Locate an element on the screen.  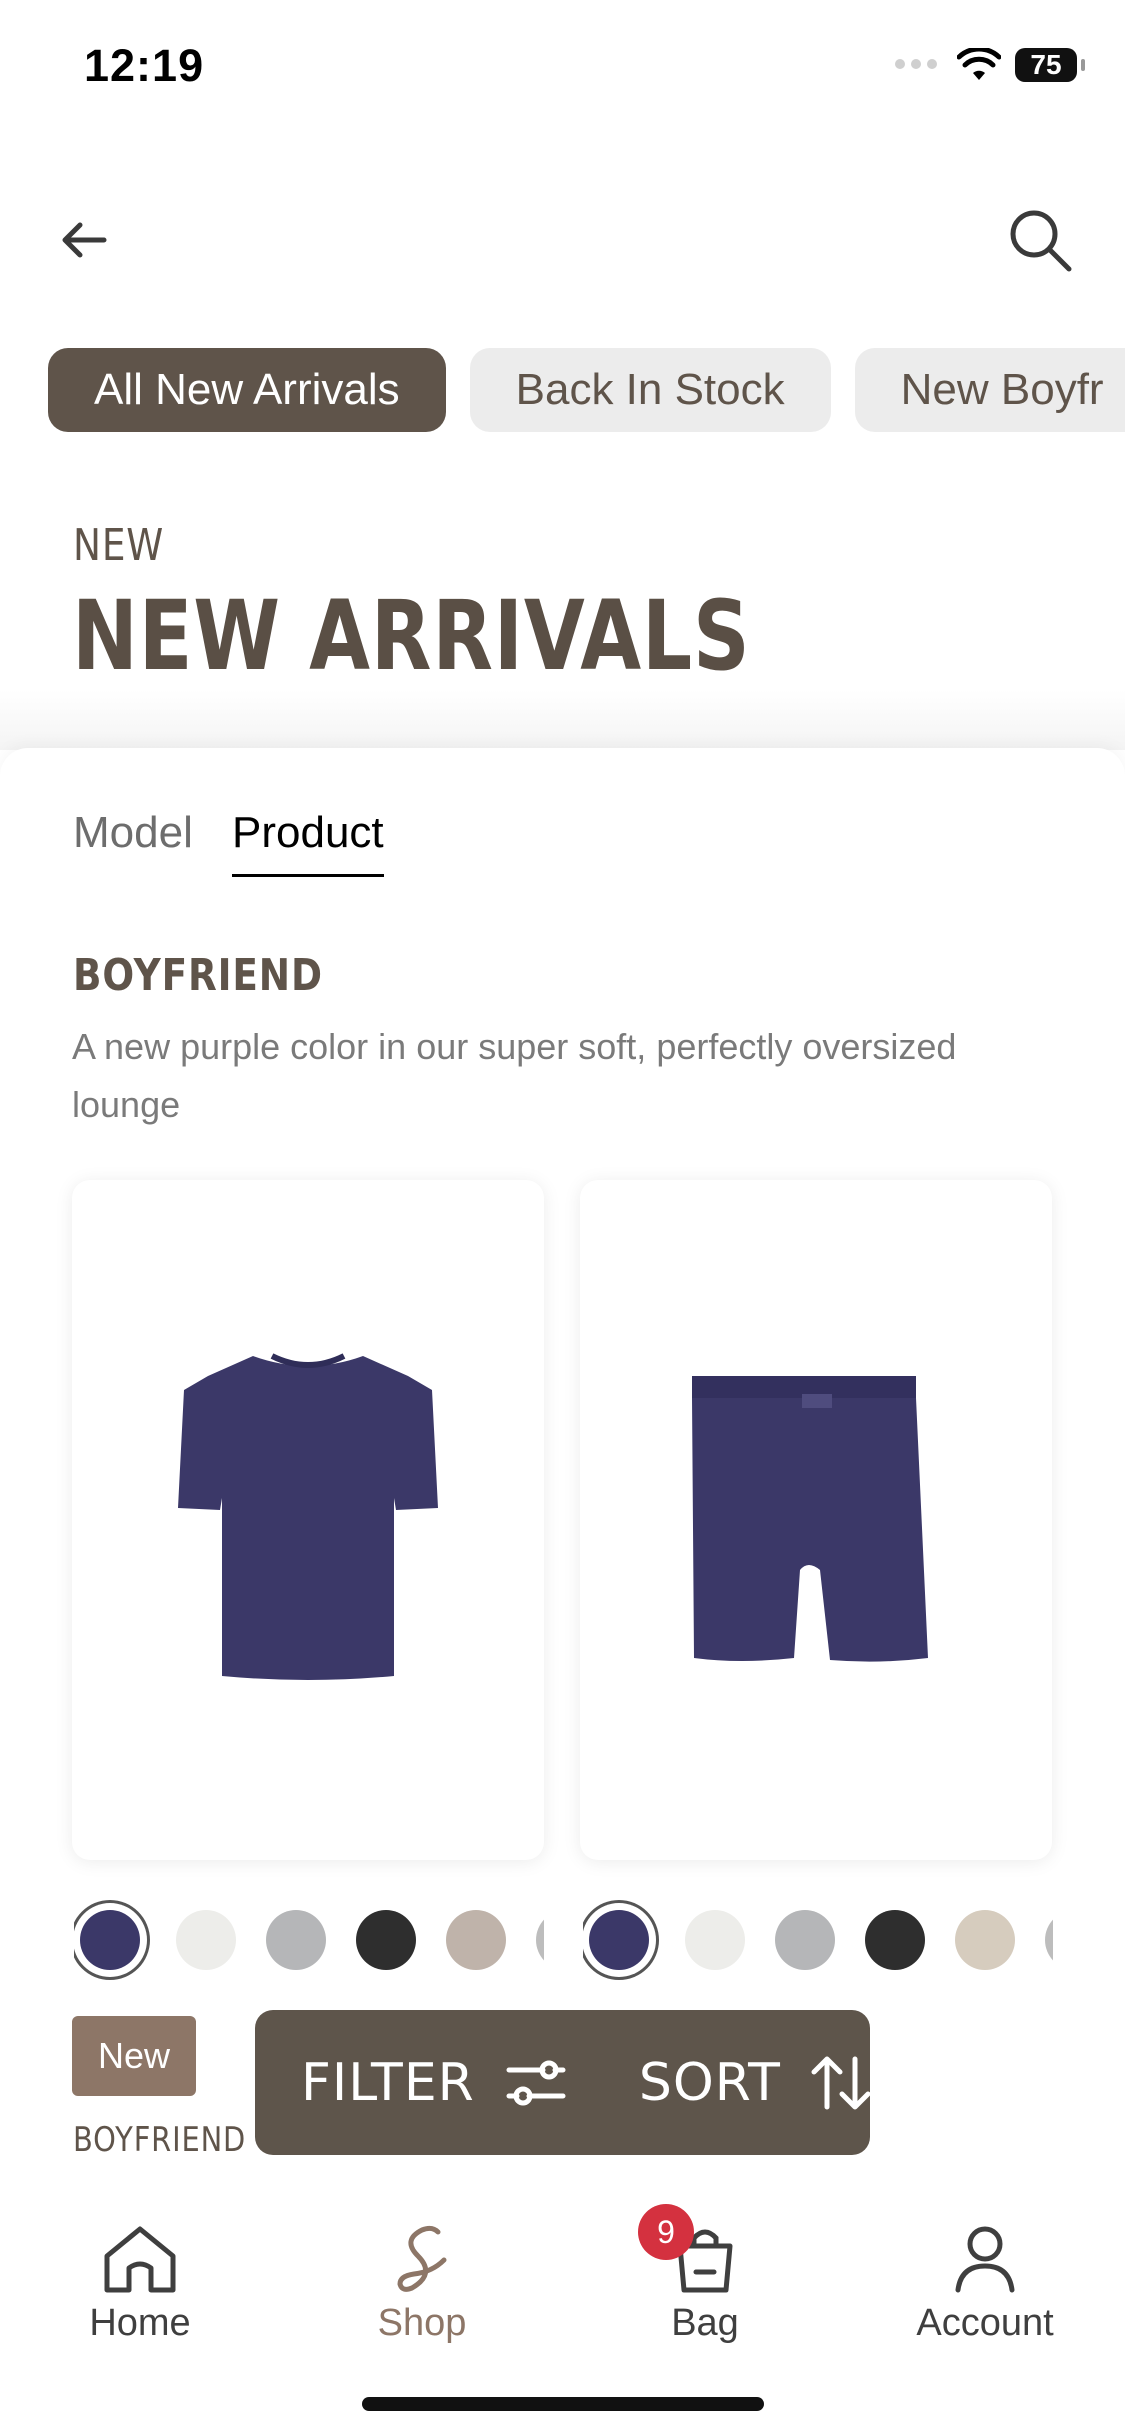
pill-back-in-stock: Back In Stock is located at coordinates (650, 390).